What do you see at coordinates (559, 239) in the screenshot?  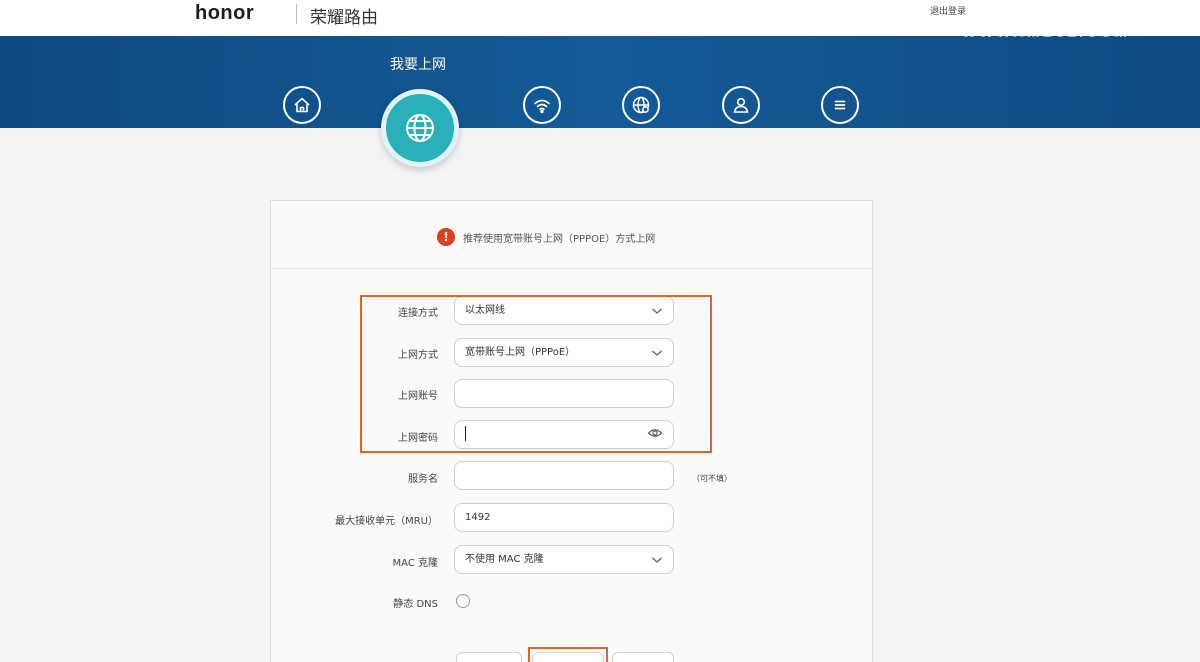 I see `notice-text: 推荐使用宽带账号上网（PPPOE）方式上网` at bounding box center [559, 239].